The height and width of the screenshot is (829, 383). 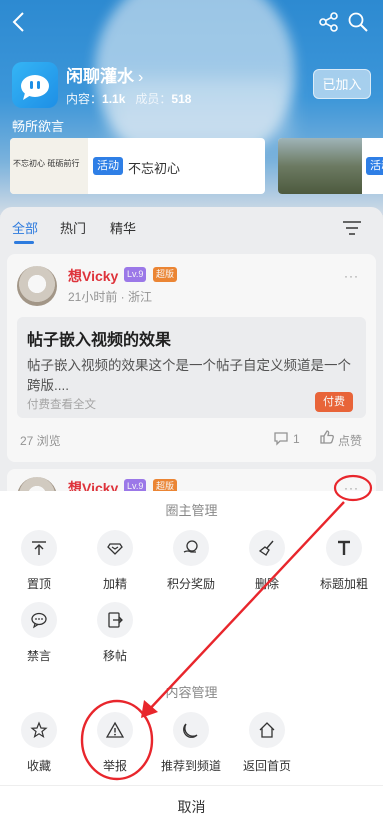 I want to click on top-bar, so click(x=191, y=22).